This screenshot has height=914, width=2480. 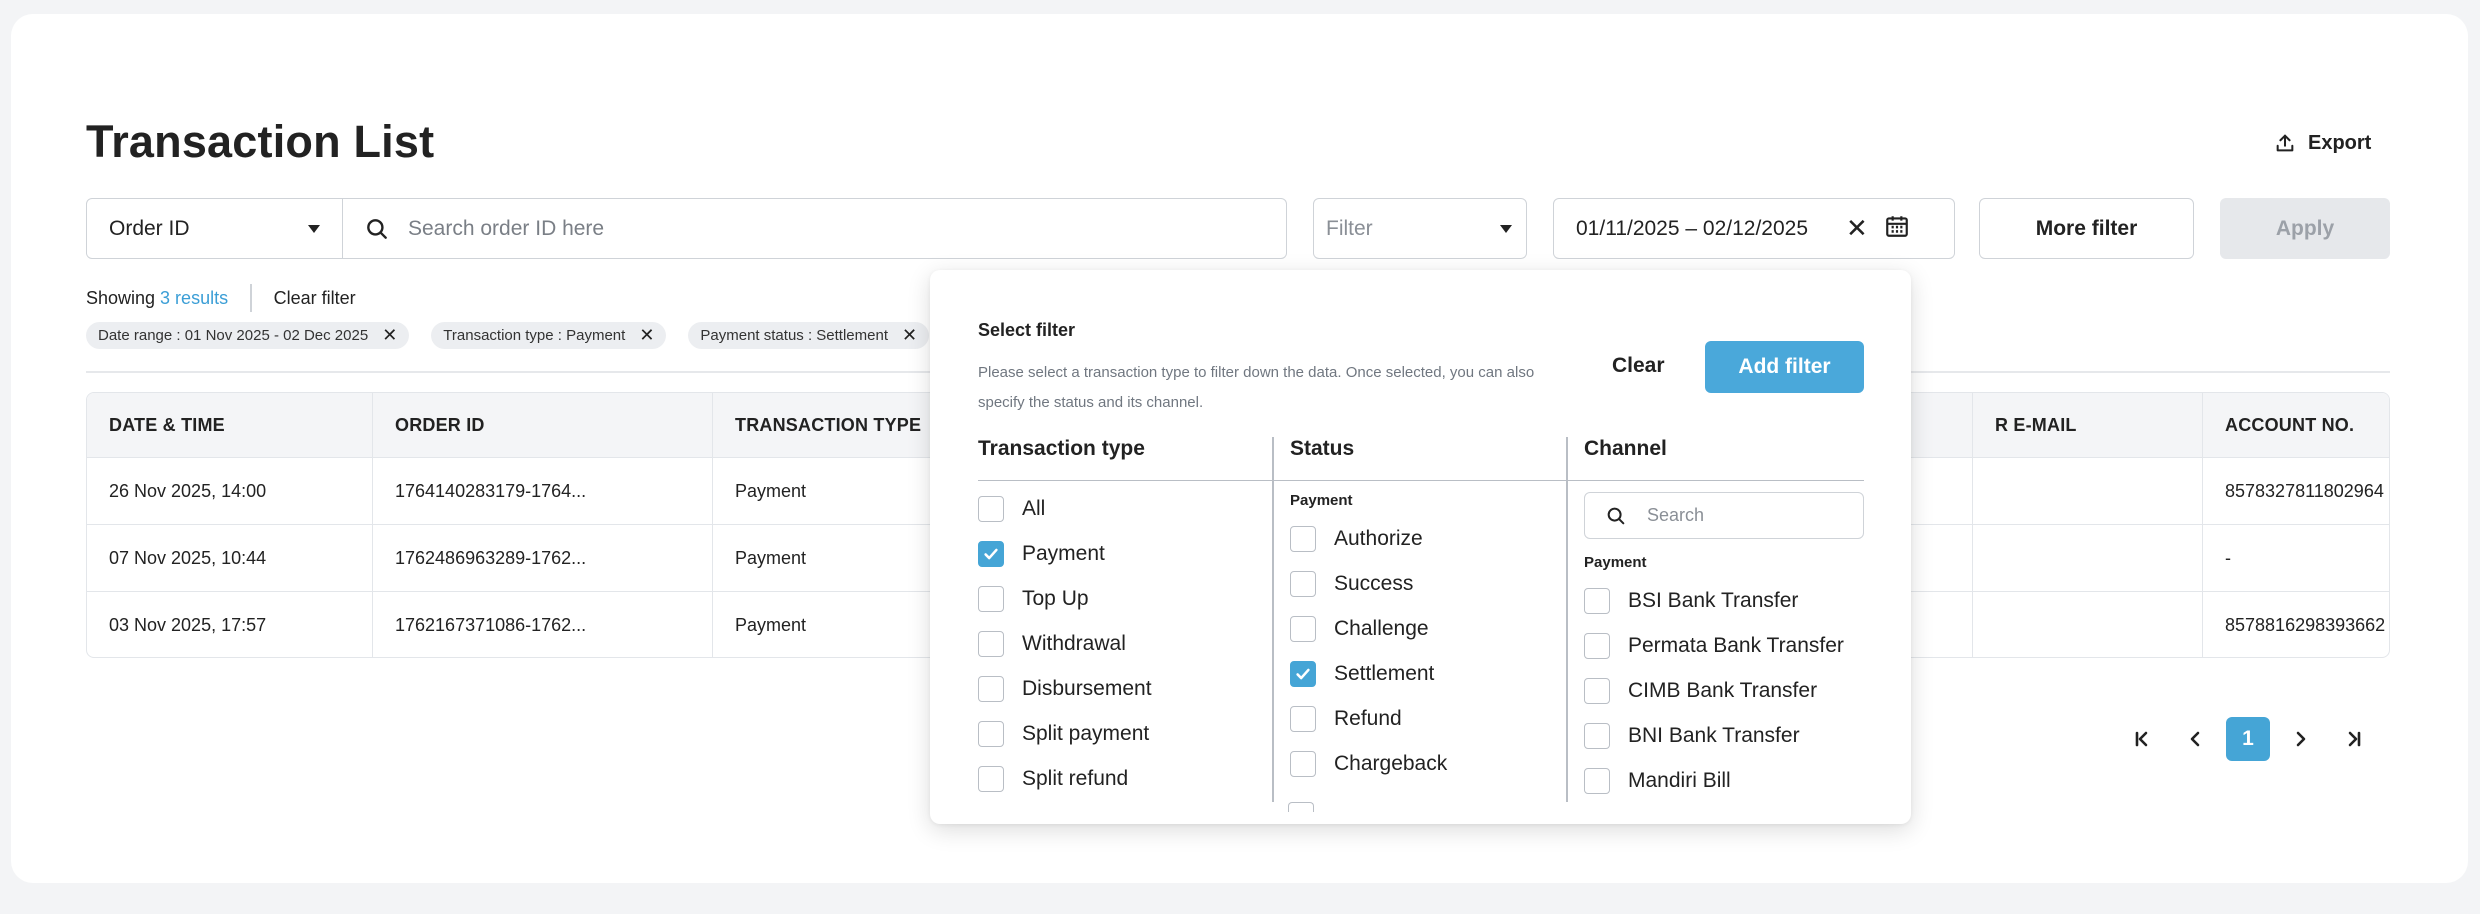 I want to click on option-label: Chargeback, so click(x=1391, y=763).